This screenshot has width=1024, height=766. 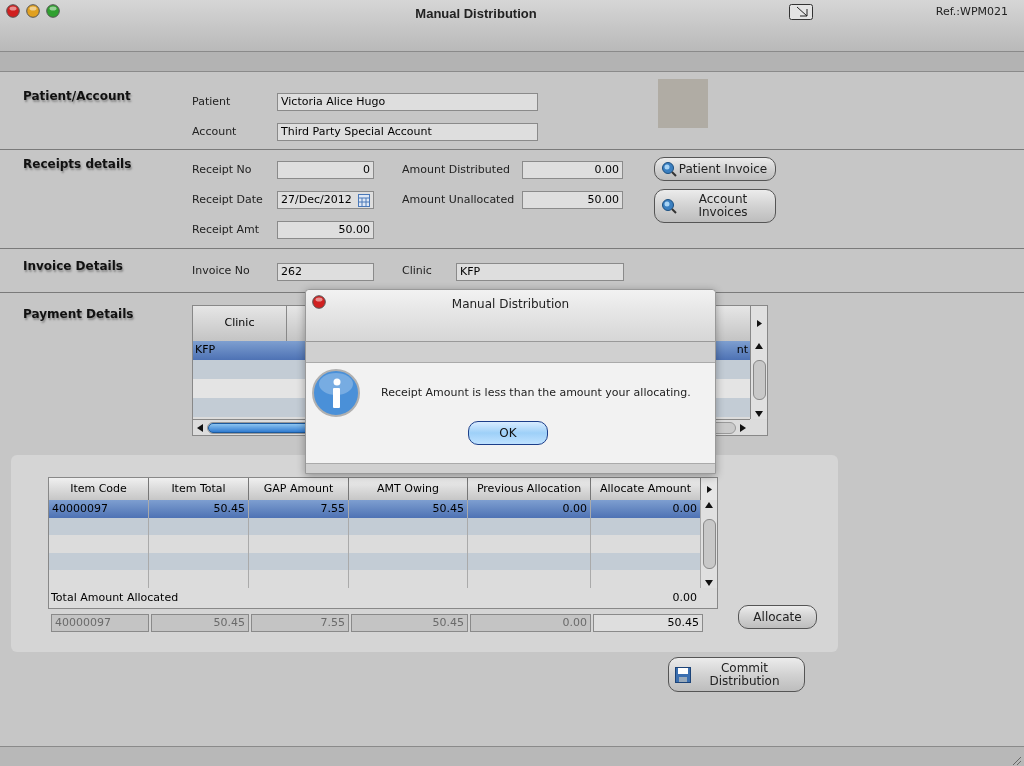 I want to click on text-field: 50.45, so click(x=648, y=623).